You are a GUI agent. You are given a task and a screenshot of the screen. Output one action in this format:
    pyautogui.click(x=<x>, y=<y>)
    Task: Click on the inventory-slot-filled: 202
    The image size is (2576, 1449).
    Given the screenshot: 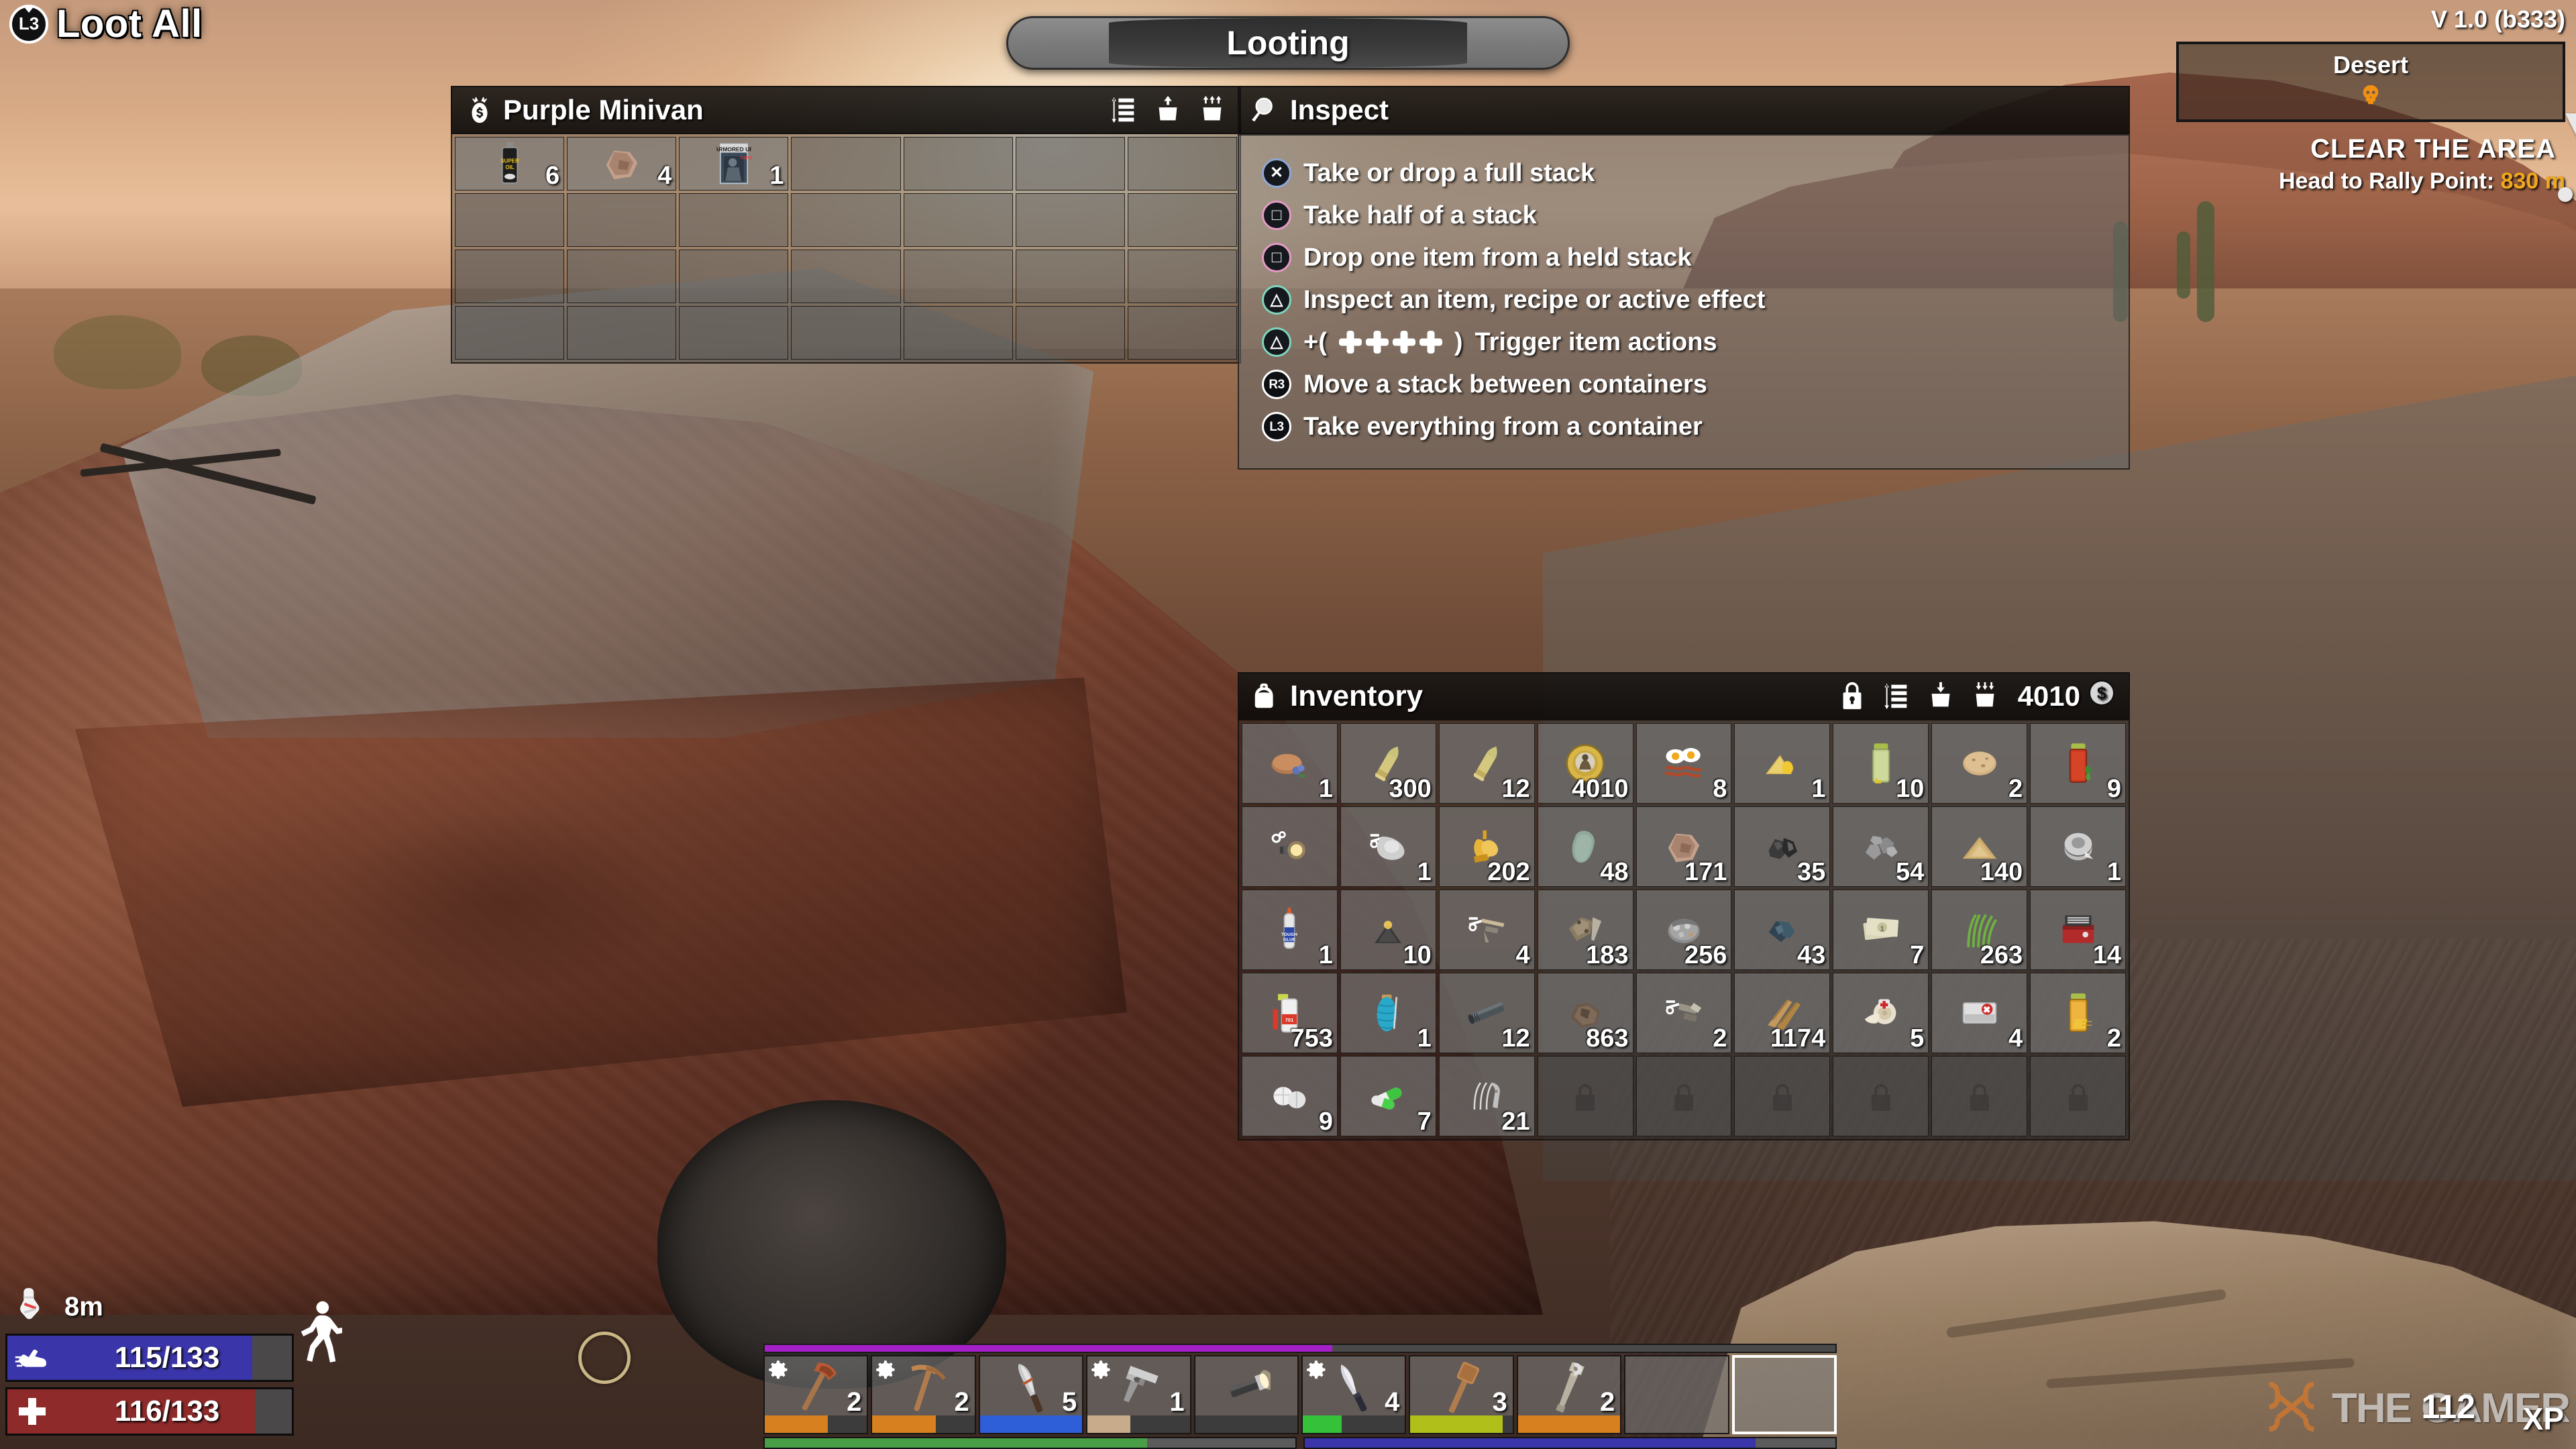 What is the action you would take?
    pyautogui.click(x=1486, y=846)
    